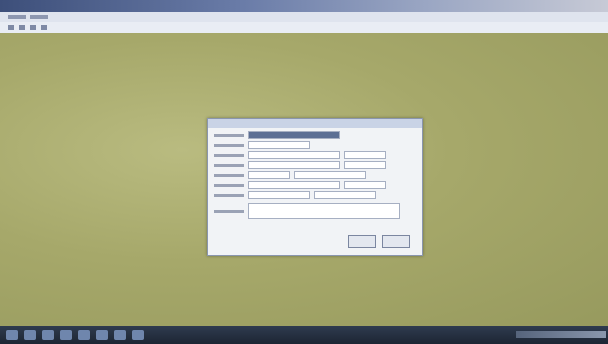 Image resolution: width=608 pixels, height=344 pixels. What do you see at coordinates (561, 334) in the screenshot?
I see `system-tray` at bounding box center [561, 334].